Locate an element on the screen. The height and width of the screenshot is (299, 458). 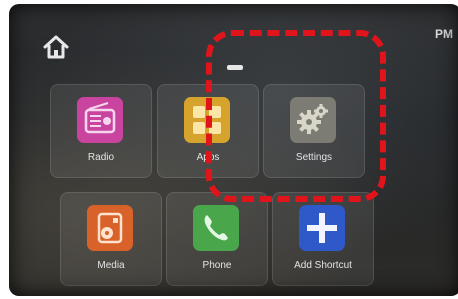
add-shortcut-tile: Add Shortcut is located at coordinates (323, 239).